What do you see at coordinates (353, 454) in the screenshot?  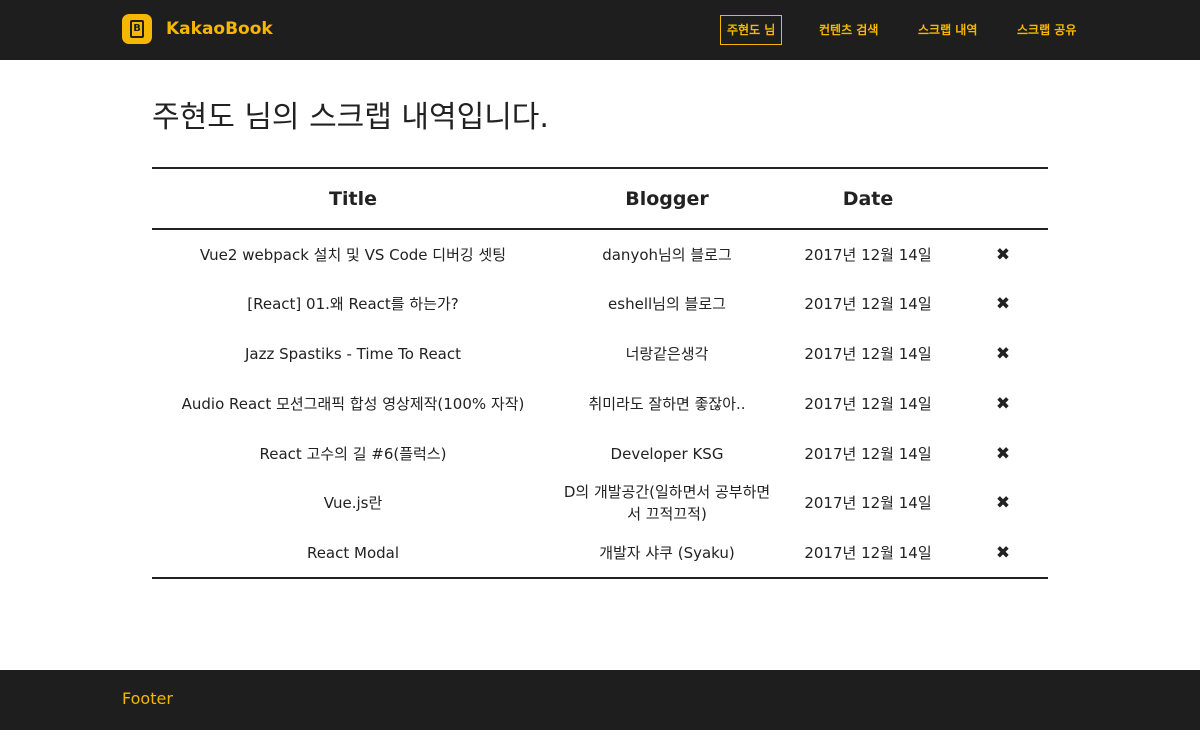 I see `row-title: React 고수의 길 #6(플럭스)` at bounding box center [353, 454].